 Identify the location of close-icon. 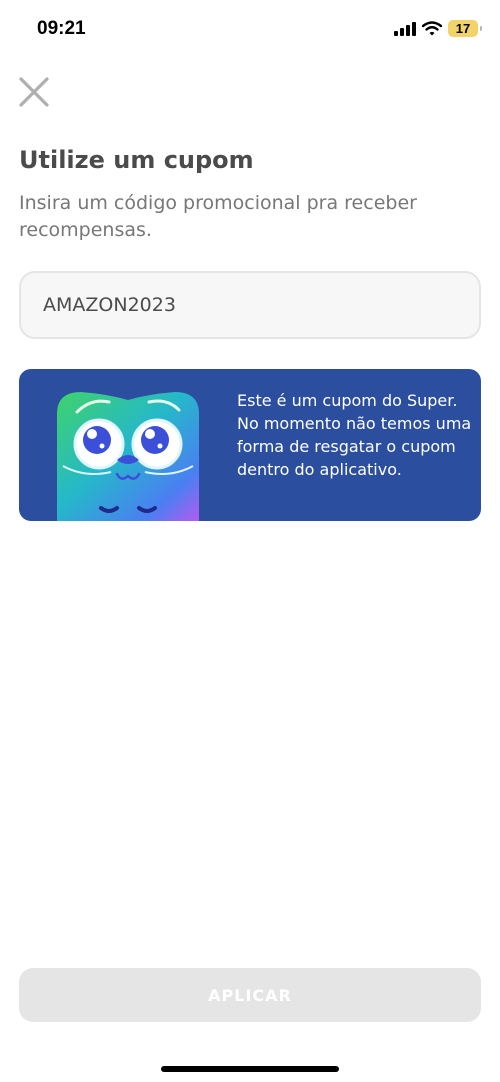
(34, 92).